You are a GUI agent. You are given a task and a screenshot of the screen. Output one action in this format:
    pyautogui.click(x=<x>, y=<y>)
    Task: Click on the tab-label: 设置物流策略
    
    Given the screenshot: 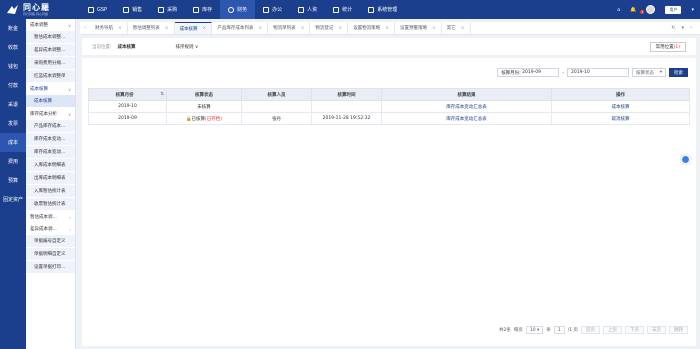 What is the action you would take?
    pyautogui.click(x=367, y=28)
    